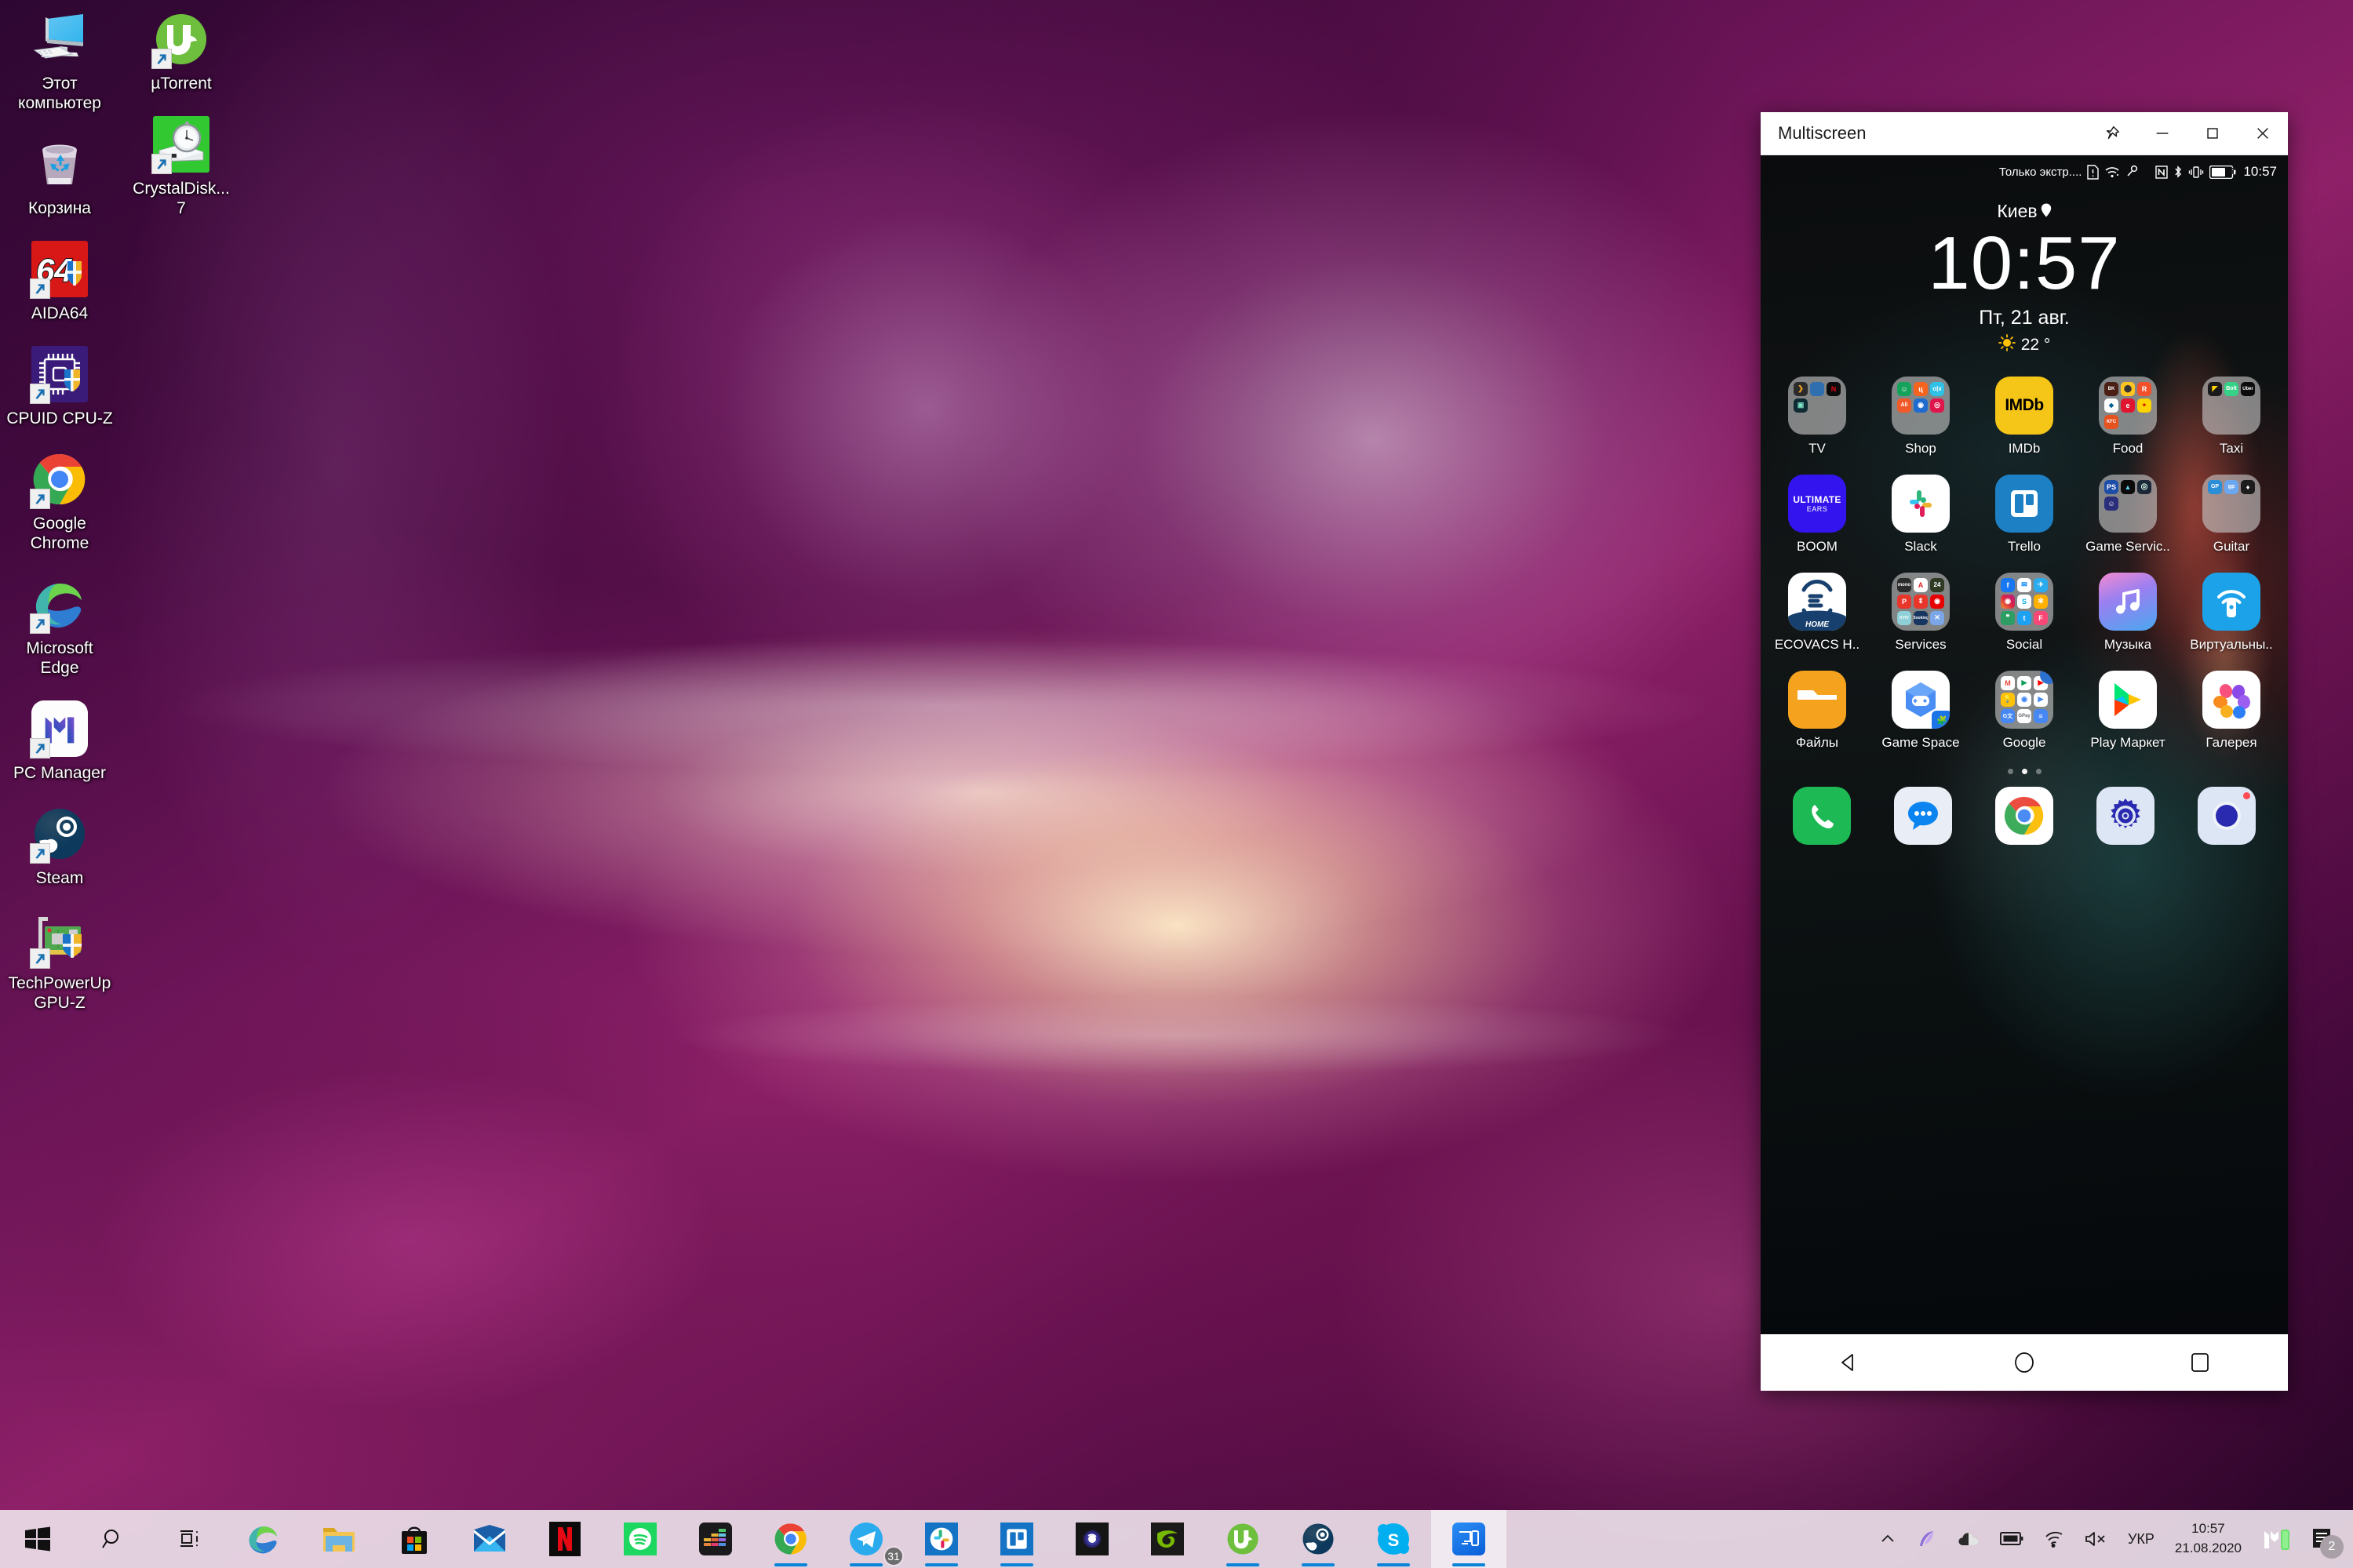 Image resolution: width=2353 pixels, height=1568 pixels. What do you see at coordinates (2128, 612) in the screenshot?
I see `app-music: Музыка` at bounding box center [2128, 612].